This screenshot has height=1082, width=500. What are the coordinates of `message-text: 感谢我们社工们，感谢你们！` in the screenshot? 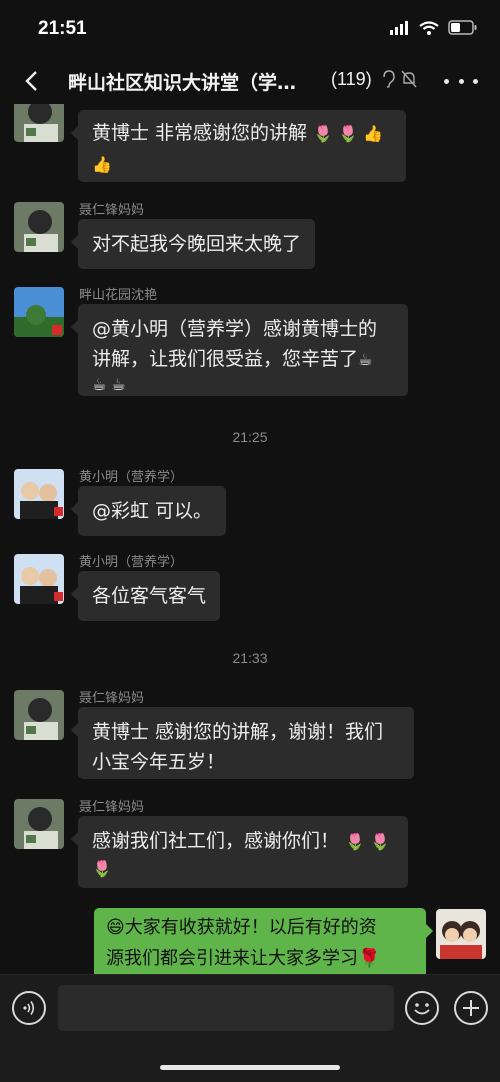 It's located at (216, 841).